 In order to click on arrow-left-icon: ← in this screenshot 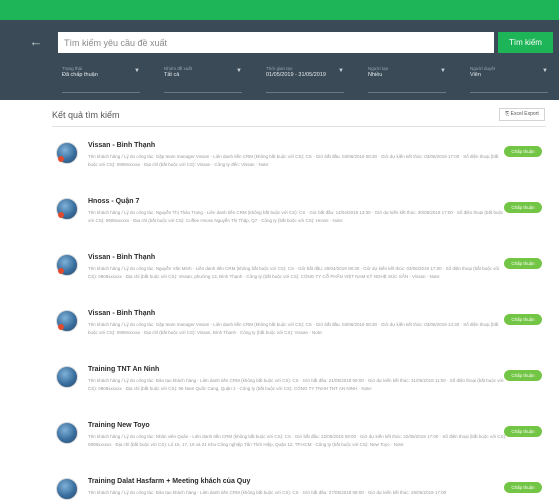, I will do `click(36, 42)`.